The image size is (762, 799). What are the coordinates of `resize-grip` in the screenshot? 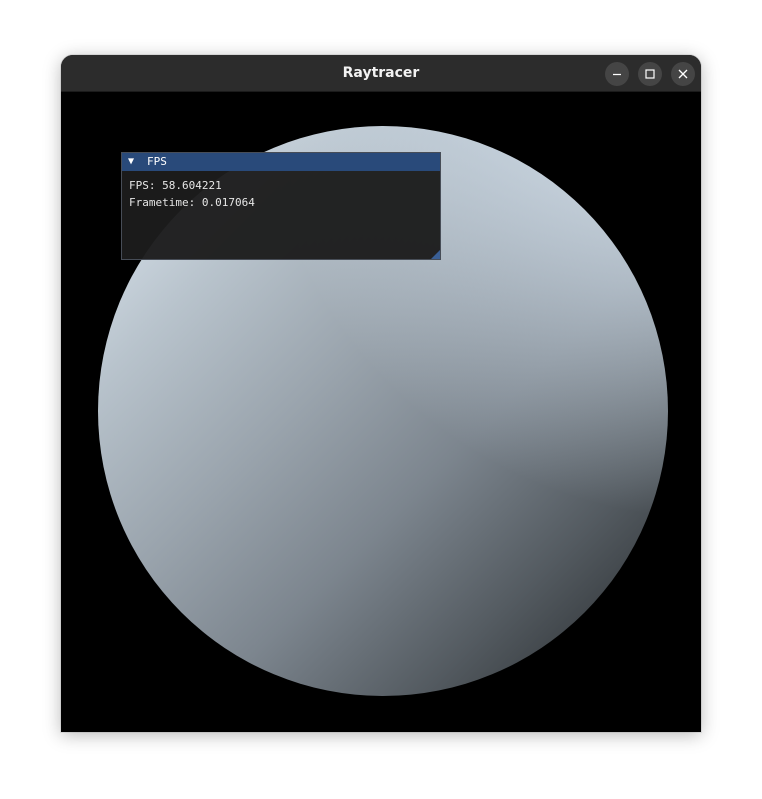 It's located at (435, 254).